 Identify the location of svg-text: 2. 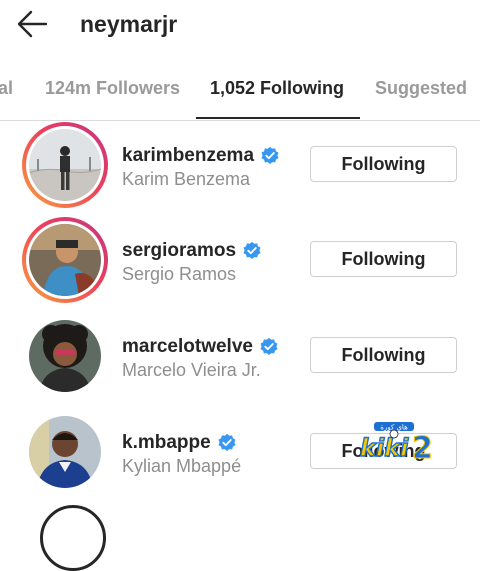
(422, 448).